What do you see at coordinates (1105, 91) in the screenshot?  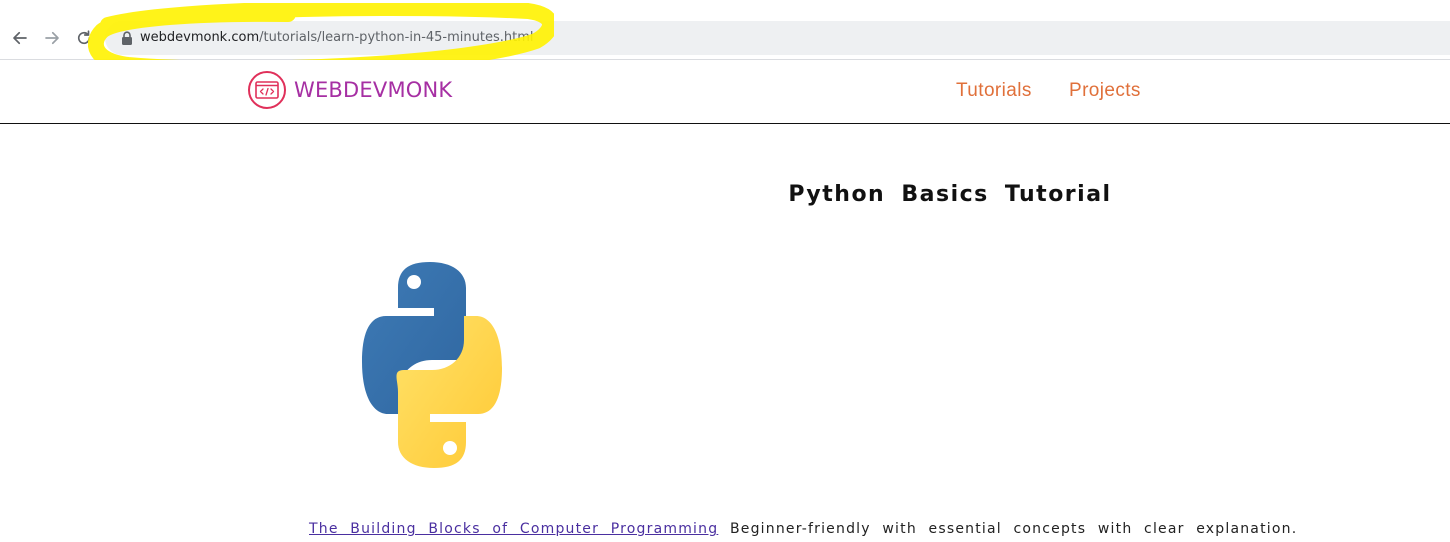 I see `nav-projects: Projects` at bounding box center [1105, 91].